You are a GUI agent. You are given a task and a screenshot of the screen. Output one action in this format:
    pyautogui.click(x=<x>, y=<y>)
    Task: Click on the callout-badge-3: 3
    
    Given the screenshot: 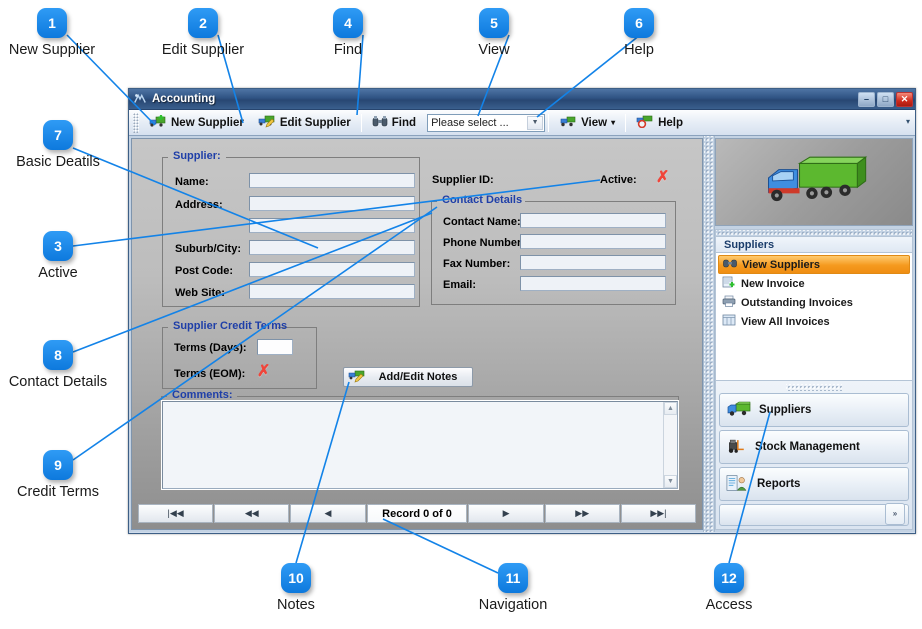 What is the action you would take?
    pyautogui.click(x=58, y=246)
    